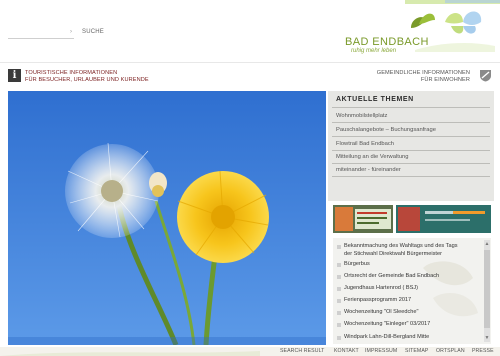 This screenshot has height=356, width=500. Describe the element at coordinates (71, 73) in the screenshot. I see `tourist-info-link: TOURISTISCHE INFORMATIONEN` at that location.